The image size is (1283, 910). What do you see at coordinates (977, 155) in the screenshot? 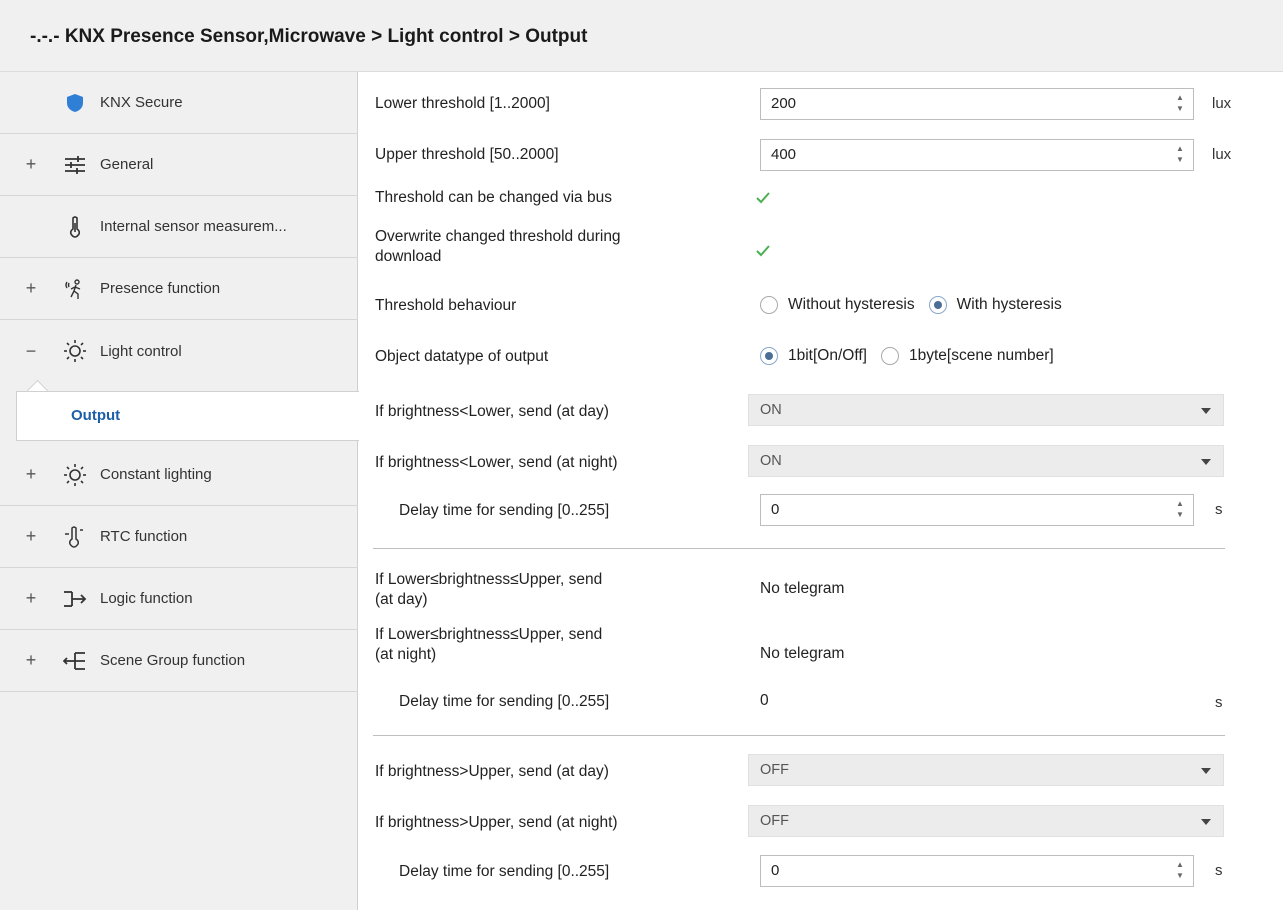
I see `upper-threshold-input: 400 ▲ ▼` at bounding box center [977, 155].